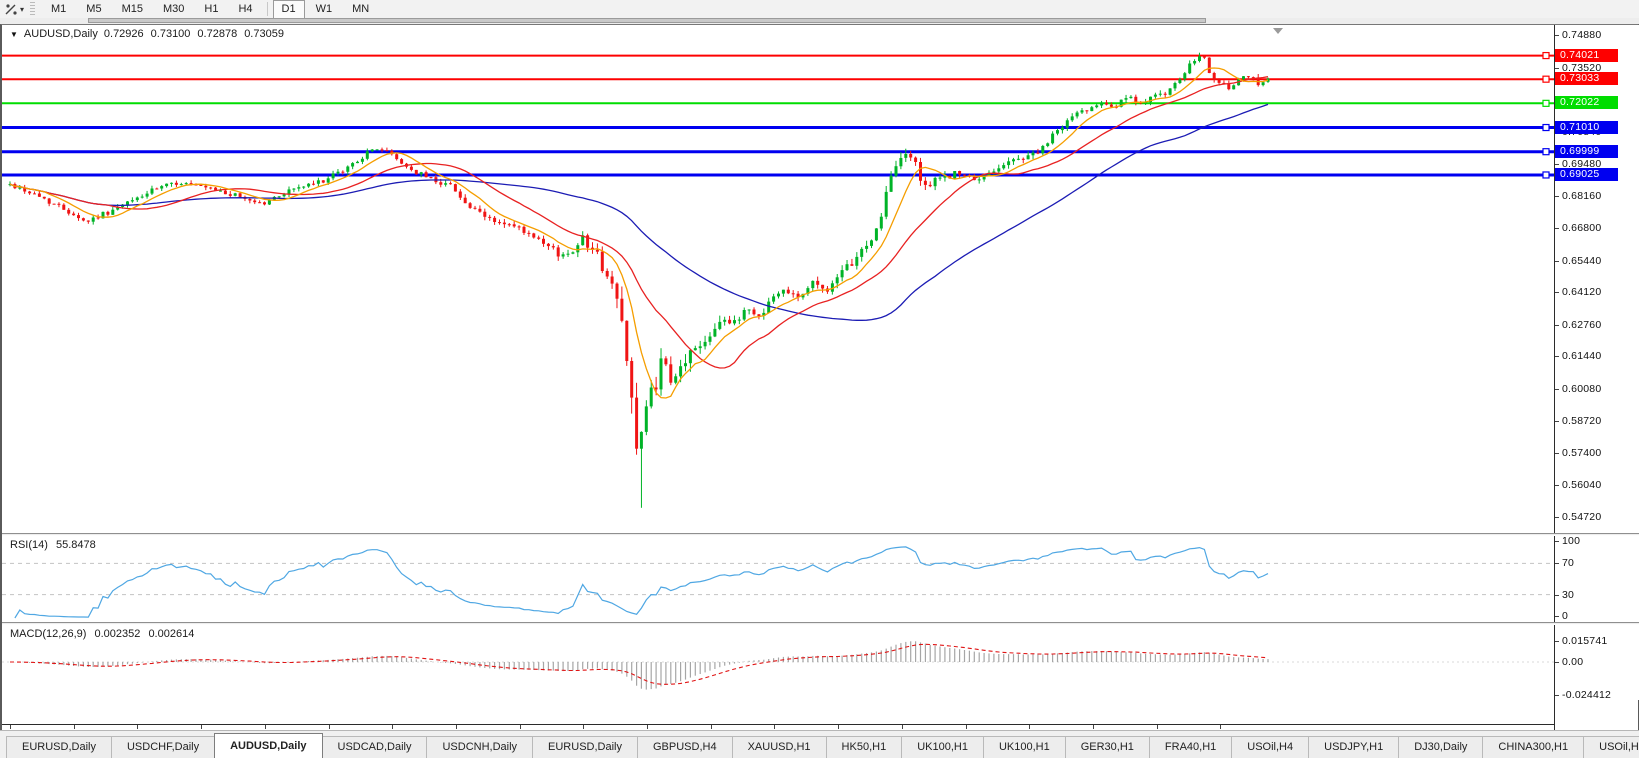 This screenshot has height=758, width=1639. Describe the element at coordinates (641, 582) in the screenshot. I see `rsi-line` at that location.